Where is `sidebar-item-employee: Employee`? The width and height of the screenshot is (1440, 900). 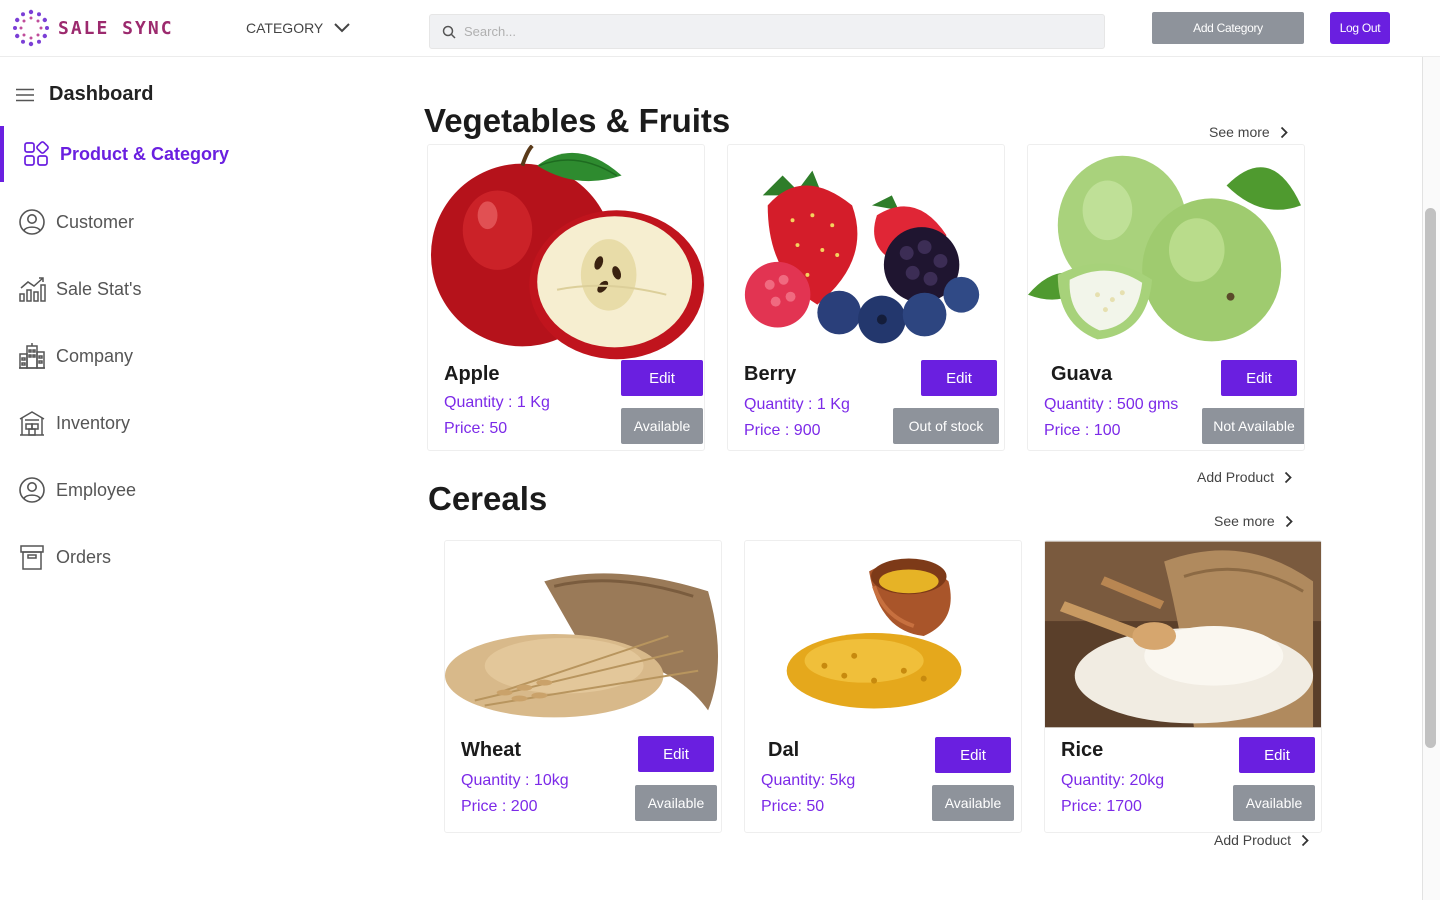
sidebar-item-employee: Employee is located at coordinates (150, 490).